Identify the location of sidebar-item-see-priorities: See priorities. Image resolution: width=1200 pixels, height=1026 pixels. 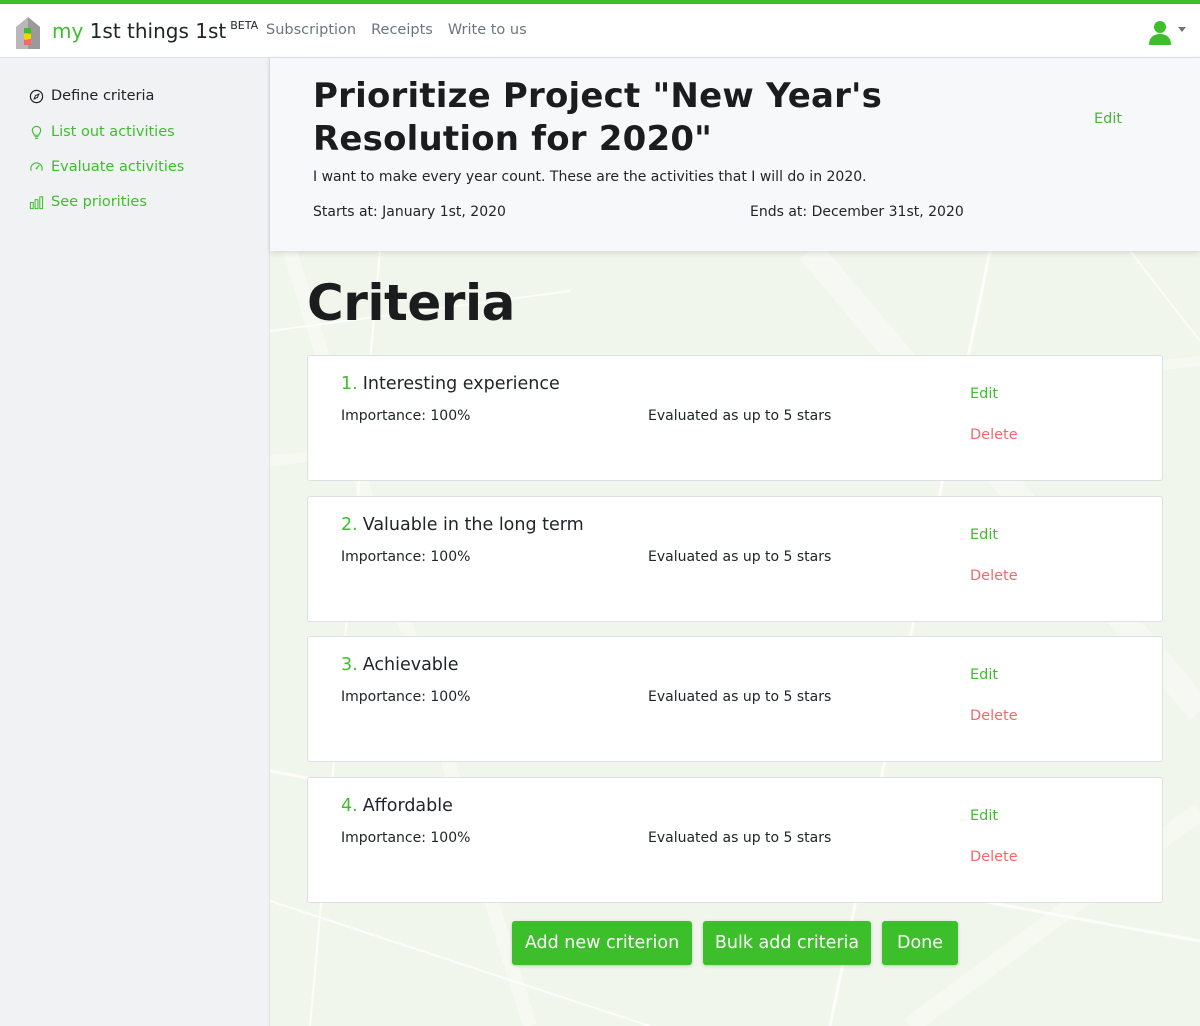
(88, 202).